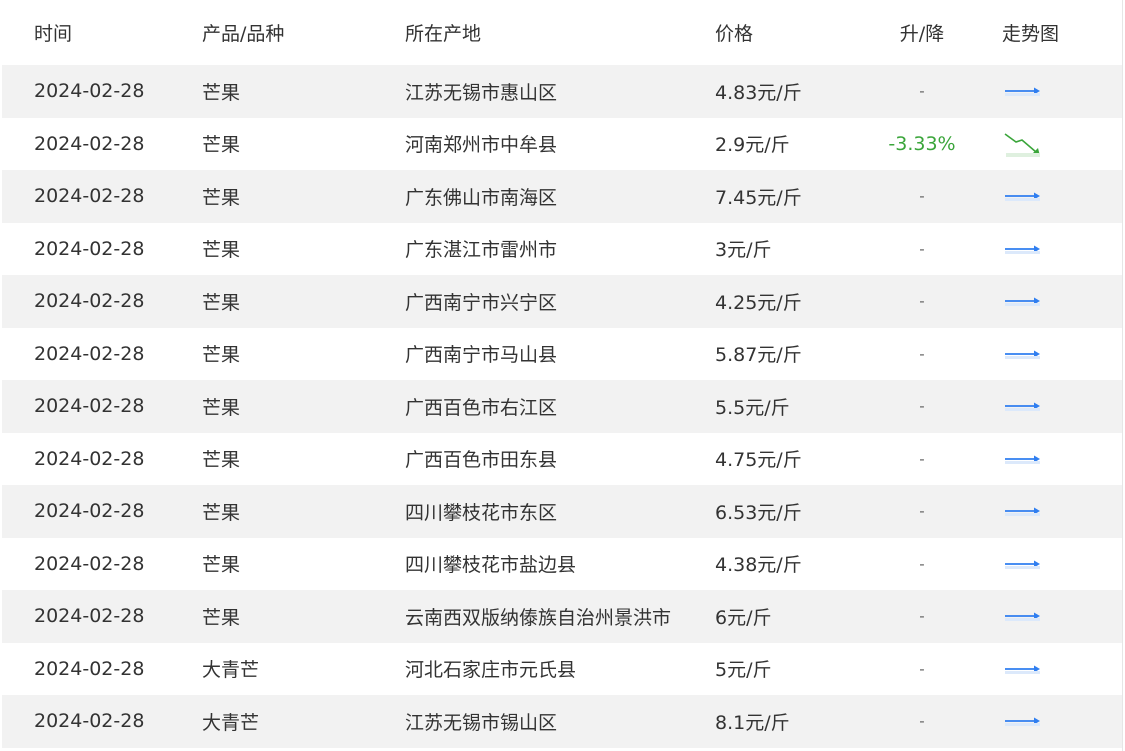 This screenshot has width=1125, height=751. What do you see at coordinates (562, 196) in the screenshot?
I see `table-row: 2024-02-28 芒果 广东佛山市南海区 7.45元/斤 -` at bounding box center [562, 196].